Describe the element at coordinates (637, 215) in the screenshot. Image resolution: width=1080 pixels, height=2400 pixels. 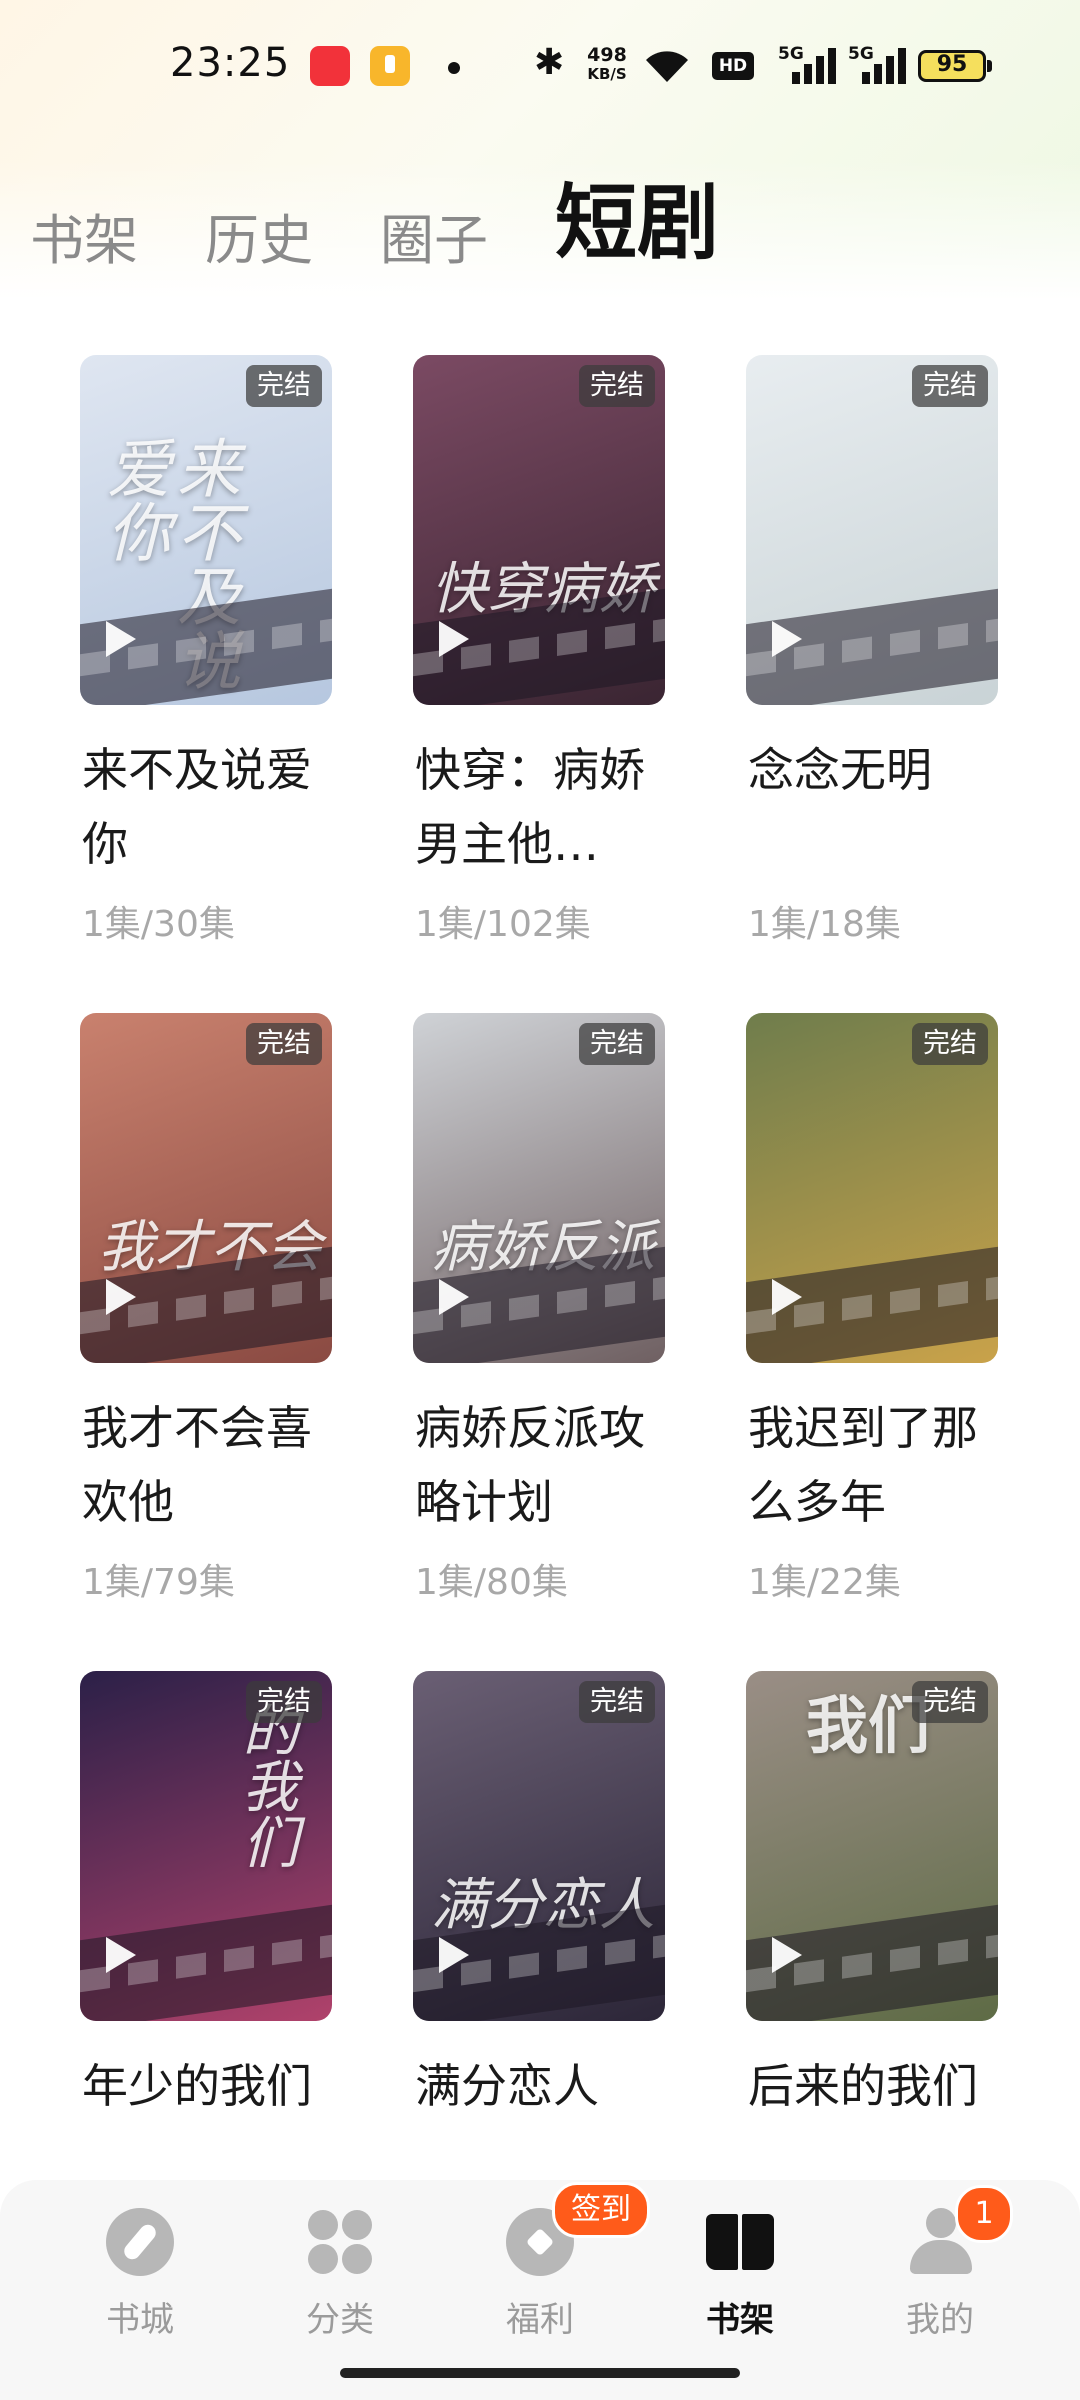
I see `tab-short-drama: 短剧` at that location.